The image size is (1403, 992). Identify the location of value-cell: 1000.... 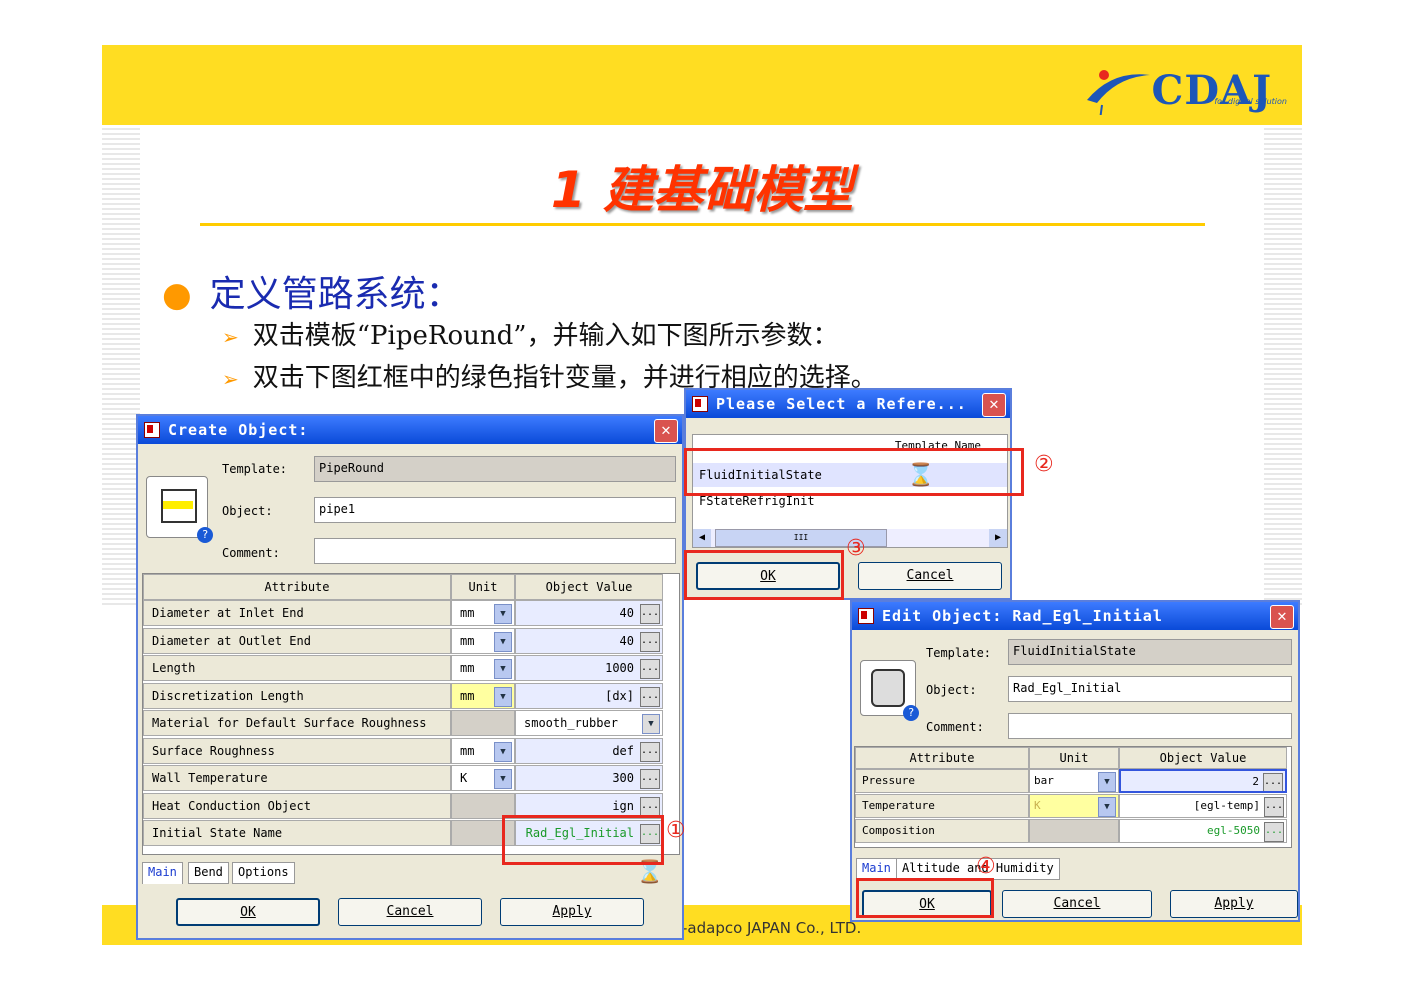
(589, 668).